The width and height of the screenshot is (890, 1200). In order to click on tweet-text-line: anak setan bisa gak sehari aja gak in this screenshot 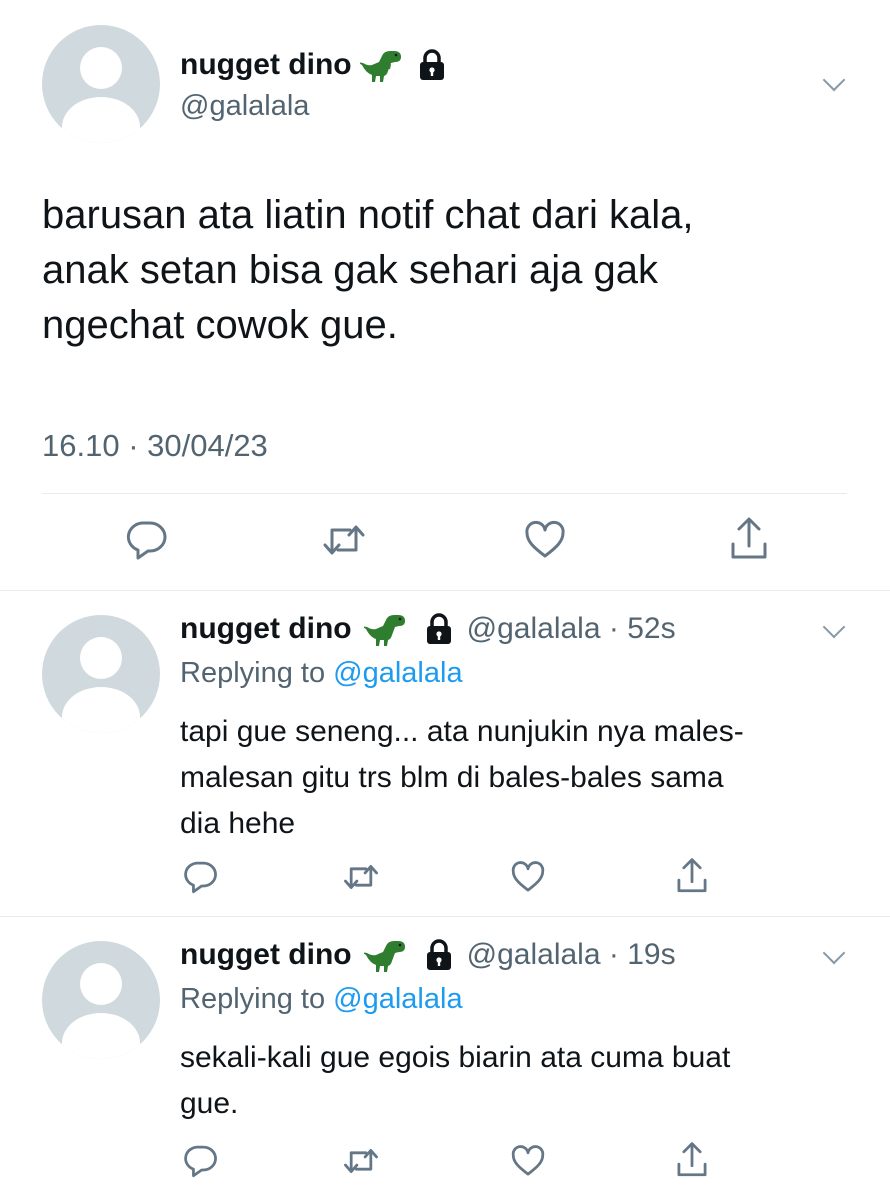, I will do `click(350, 270)`.